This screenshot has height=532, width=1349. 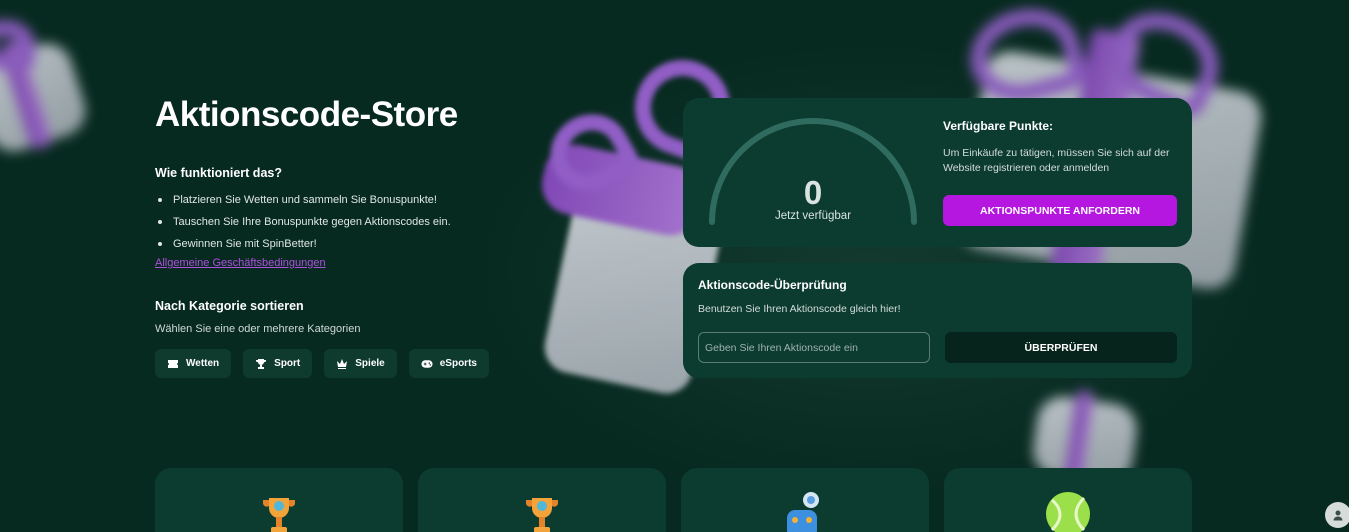 I want to click on code-check-title: Aktionscode-Überprüfung, so click(x=772, y=285).